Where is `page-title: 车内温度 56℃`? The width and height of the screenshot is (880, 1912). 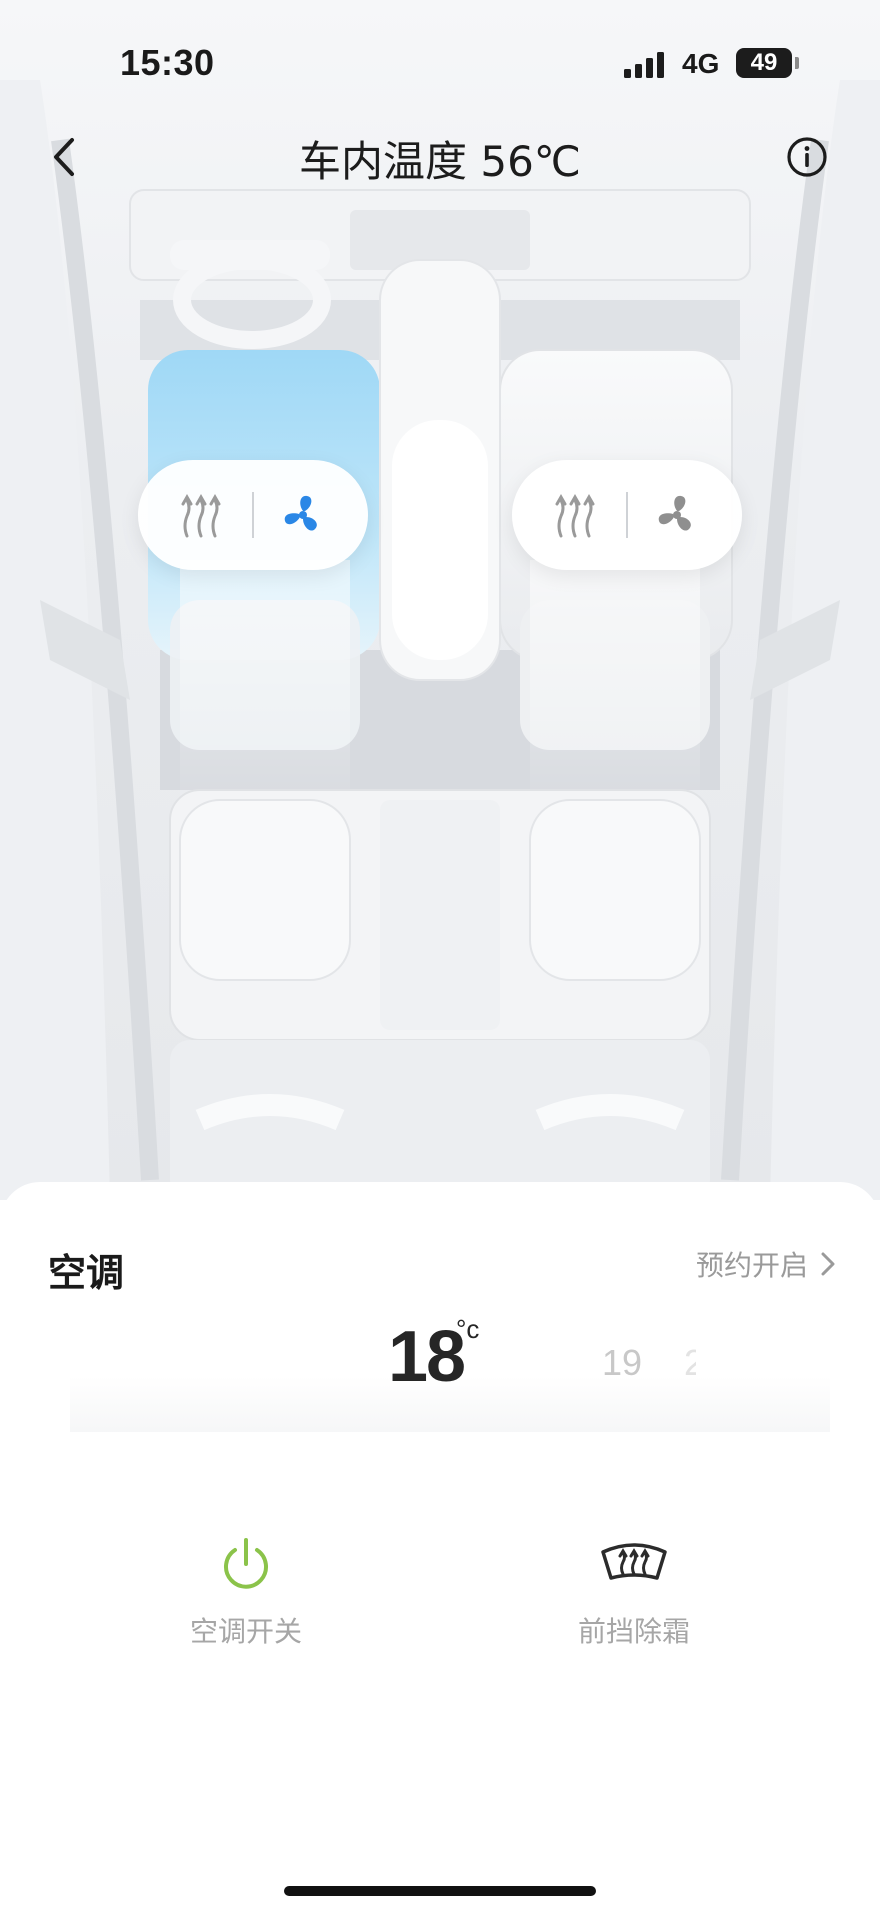
page-title: 车内温度 56℃ is located at coordinates (440, 161).